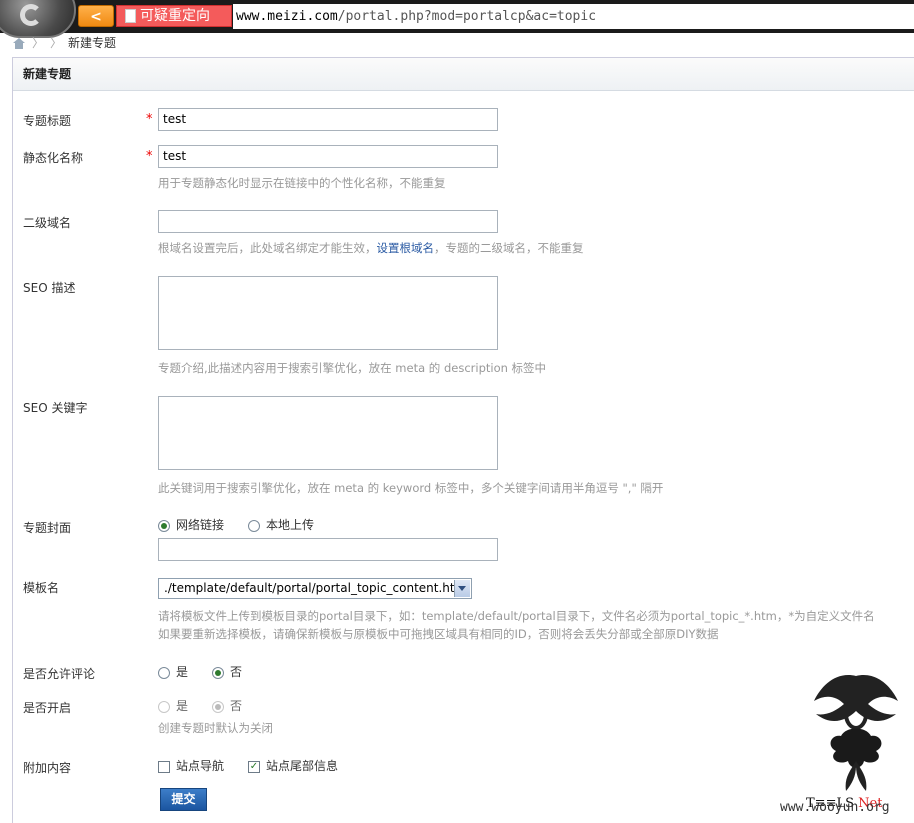 This screenshot has height=823, width=914. What do you see at coordinates (164, 706) in the screenshot?
I see `radio-disabled-icon` at bounding box center [164, 706].